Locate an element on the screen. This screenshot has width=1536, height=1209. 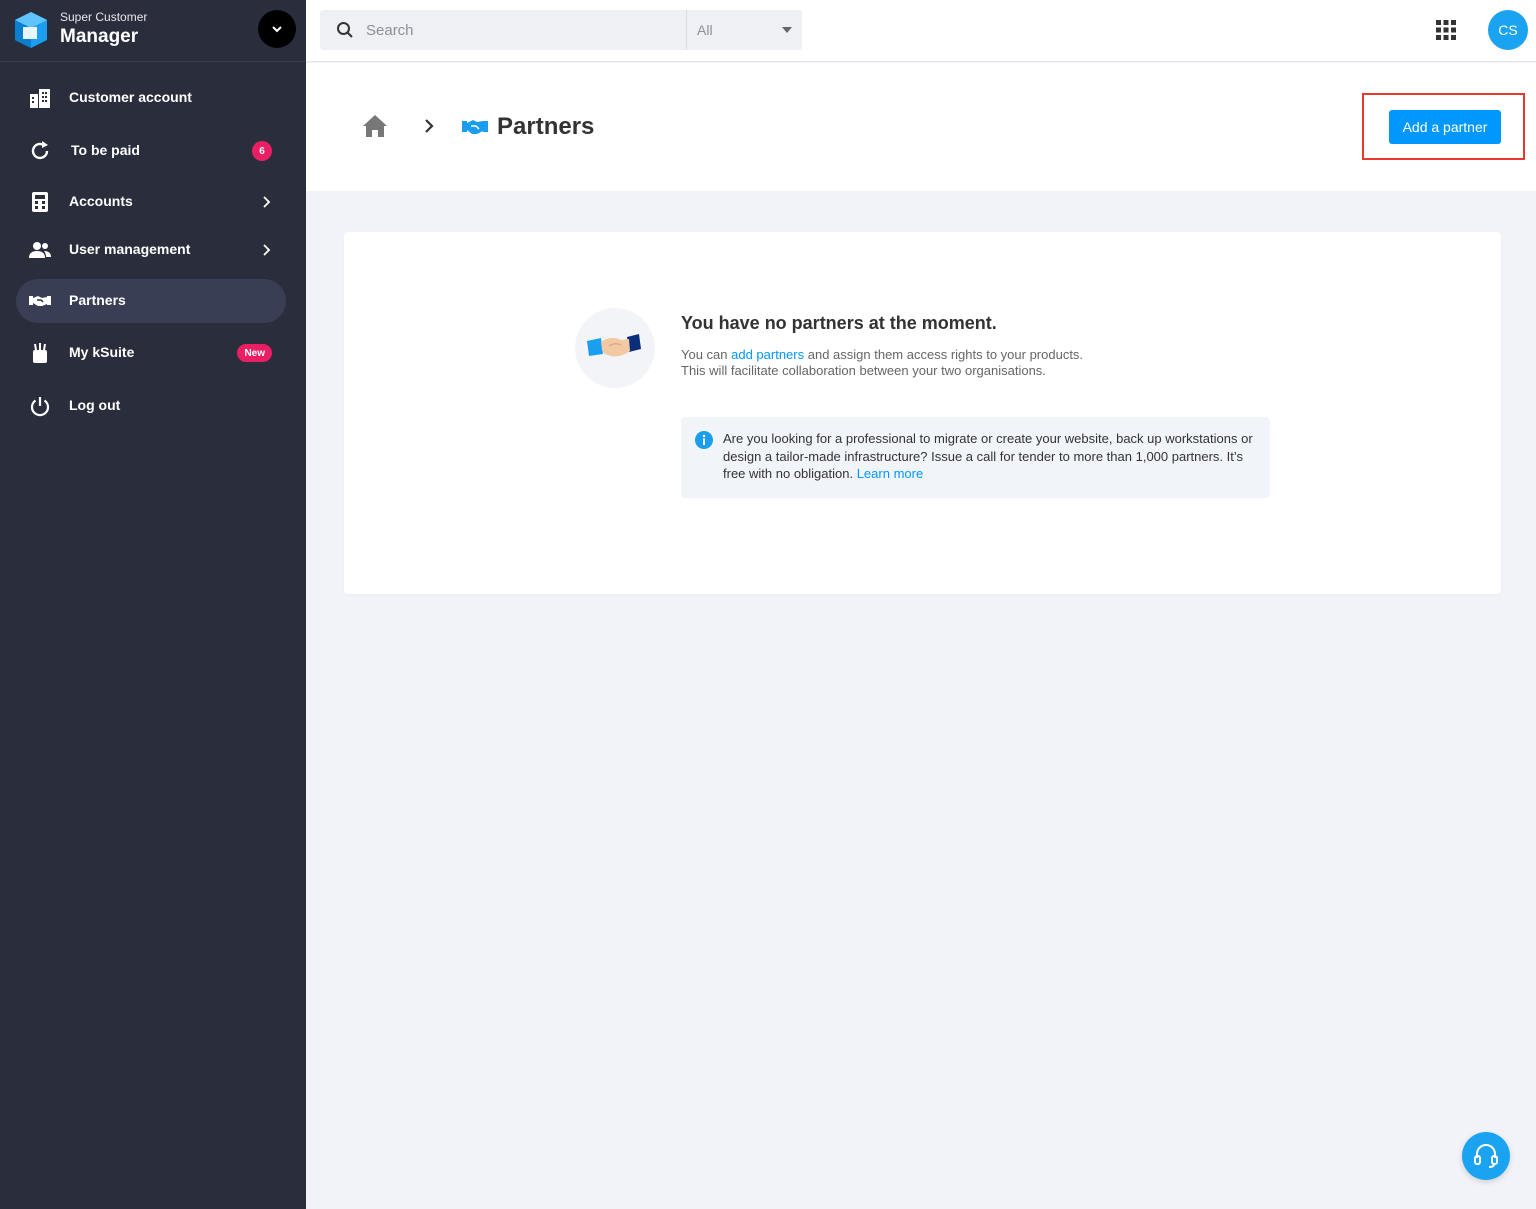
building-icon is located at coordinates (40, 98).